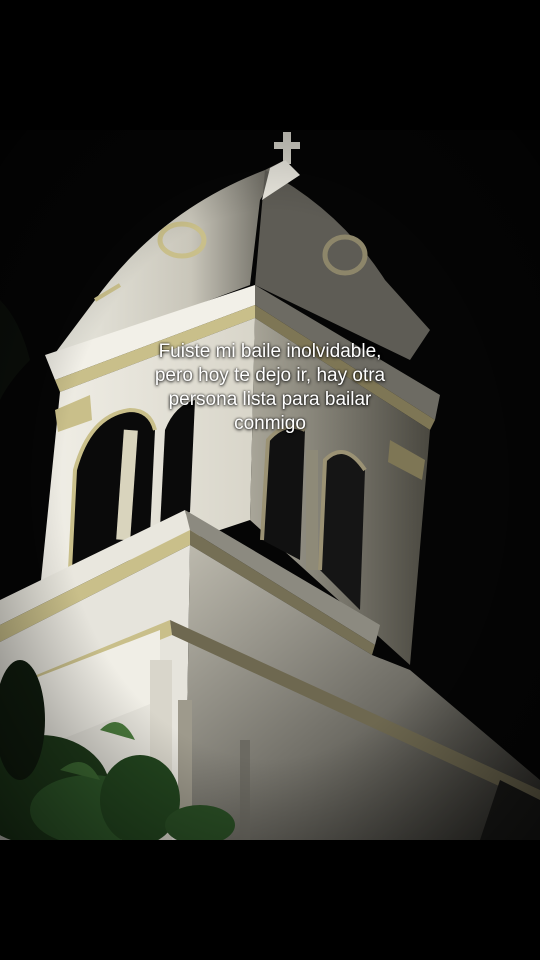 This screenshot has height=960, width=540. I want to click on caption-line-4: conmigo, so click(270, 423).